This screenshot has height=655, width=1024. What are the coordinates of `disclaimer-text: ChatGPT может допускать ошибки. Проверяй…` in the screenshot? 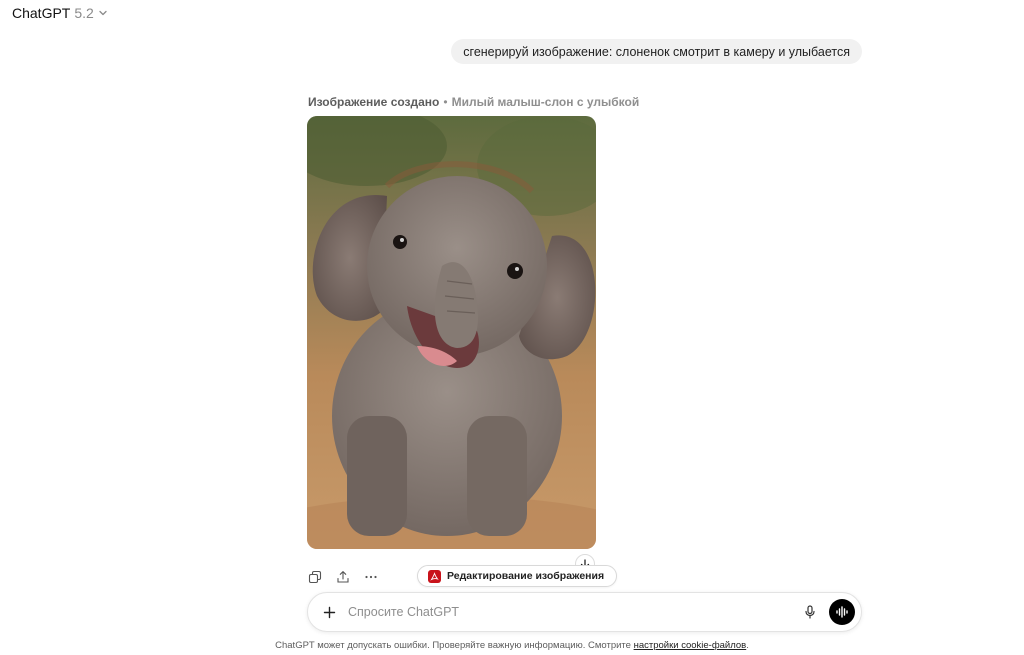 It's located at (454, 645).